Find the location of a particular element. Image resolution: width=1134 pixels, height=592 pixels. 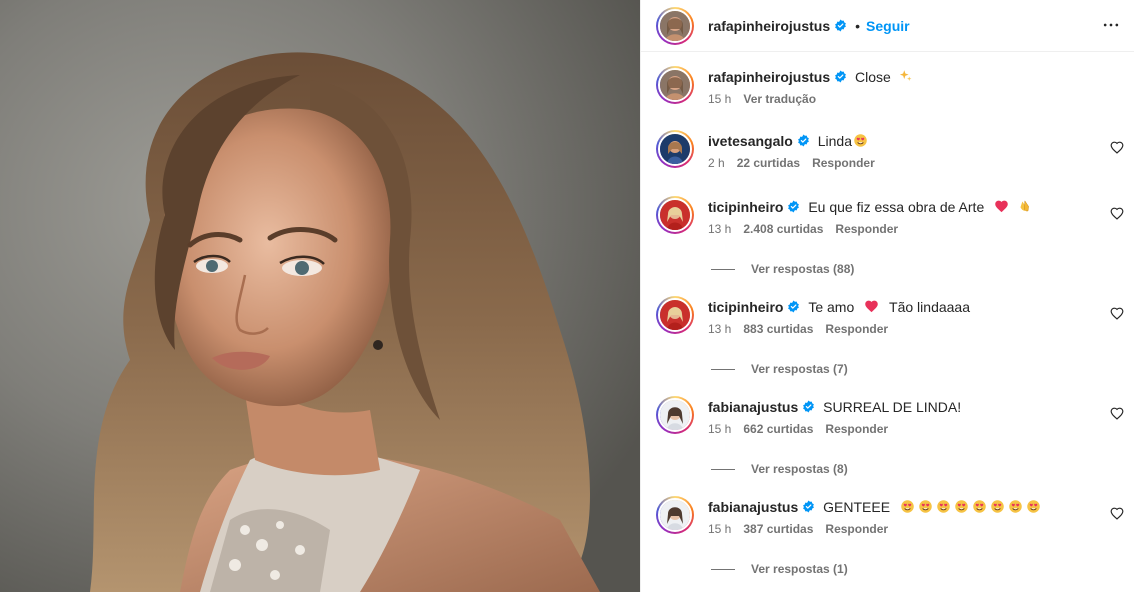

view-replies-button: Ver respostas (1) is located at coordinates (779, 569).